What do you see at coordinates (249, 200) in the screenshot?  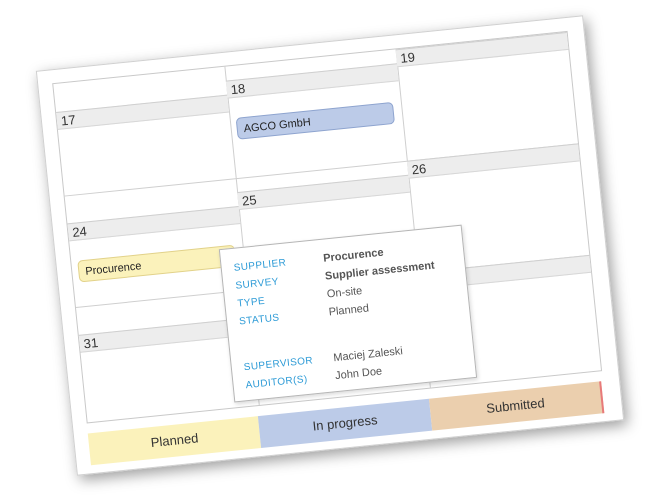 I see `day-number: 25` at bounding box center [249, 200].